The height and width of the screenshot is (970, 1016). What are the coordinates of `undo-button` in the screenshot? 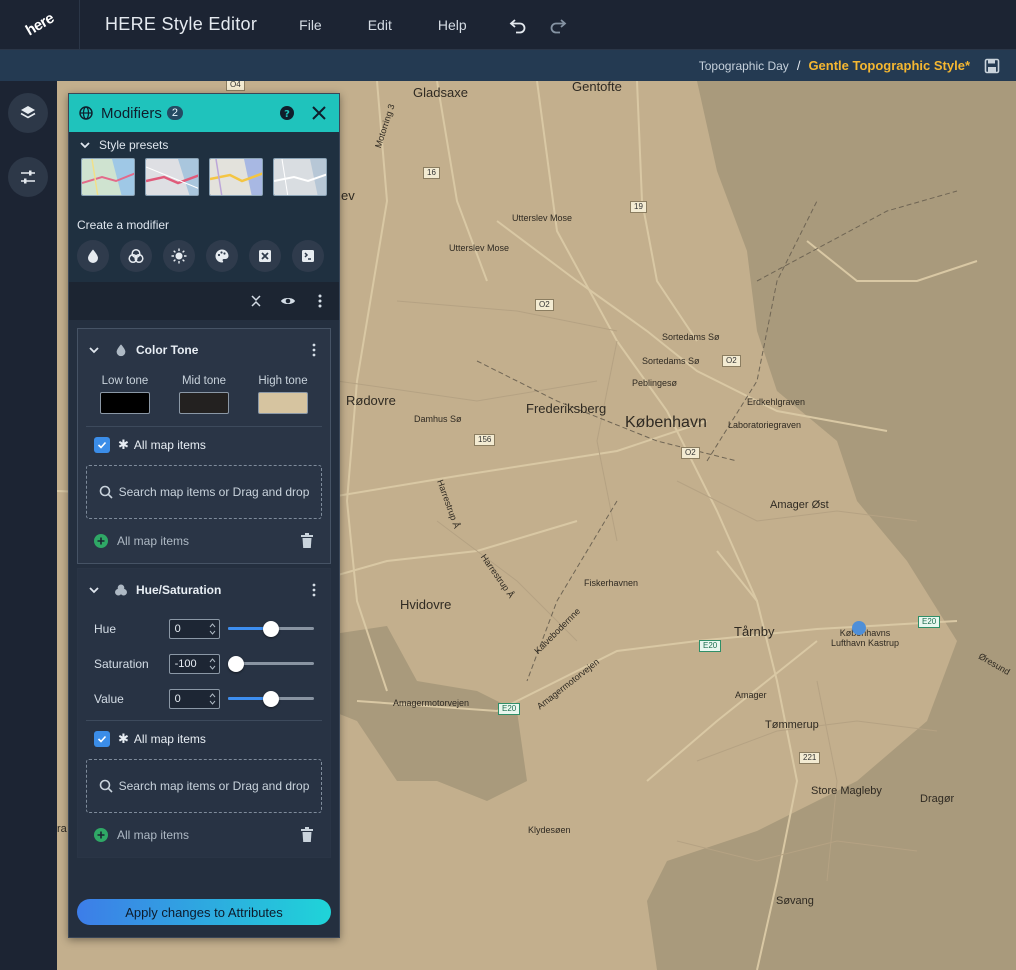 It's located at (518, 25).